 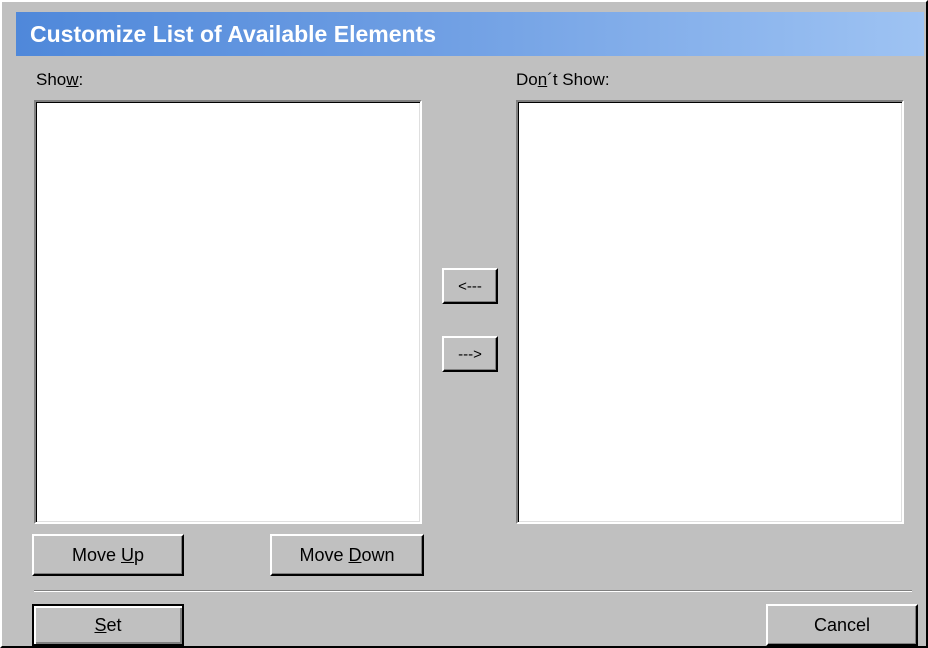 What do you see at coordinates (72, 79) in the screenshot?
I see `show-label-mnemonic: w` at bounding box center [72, 79].